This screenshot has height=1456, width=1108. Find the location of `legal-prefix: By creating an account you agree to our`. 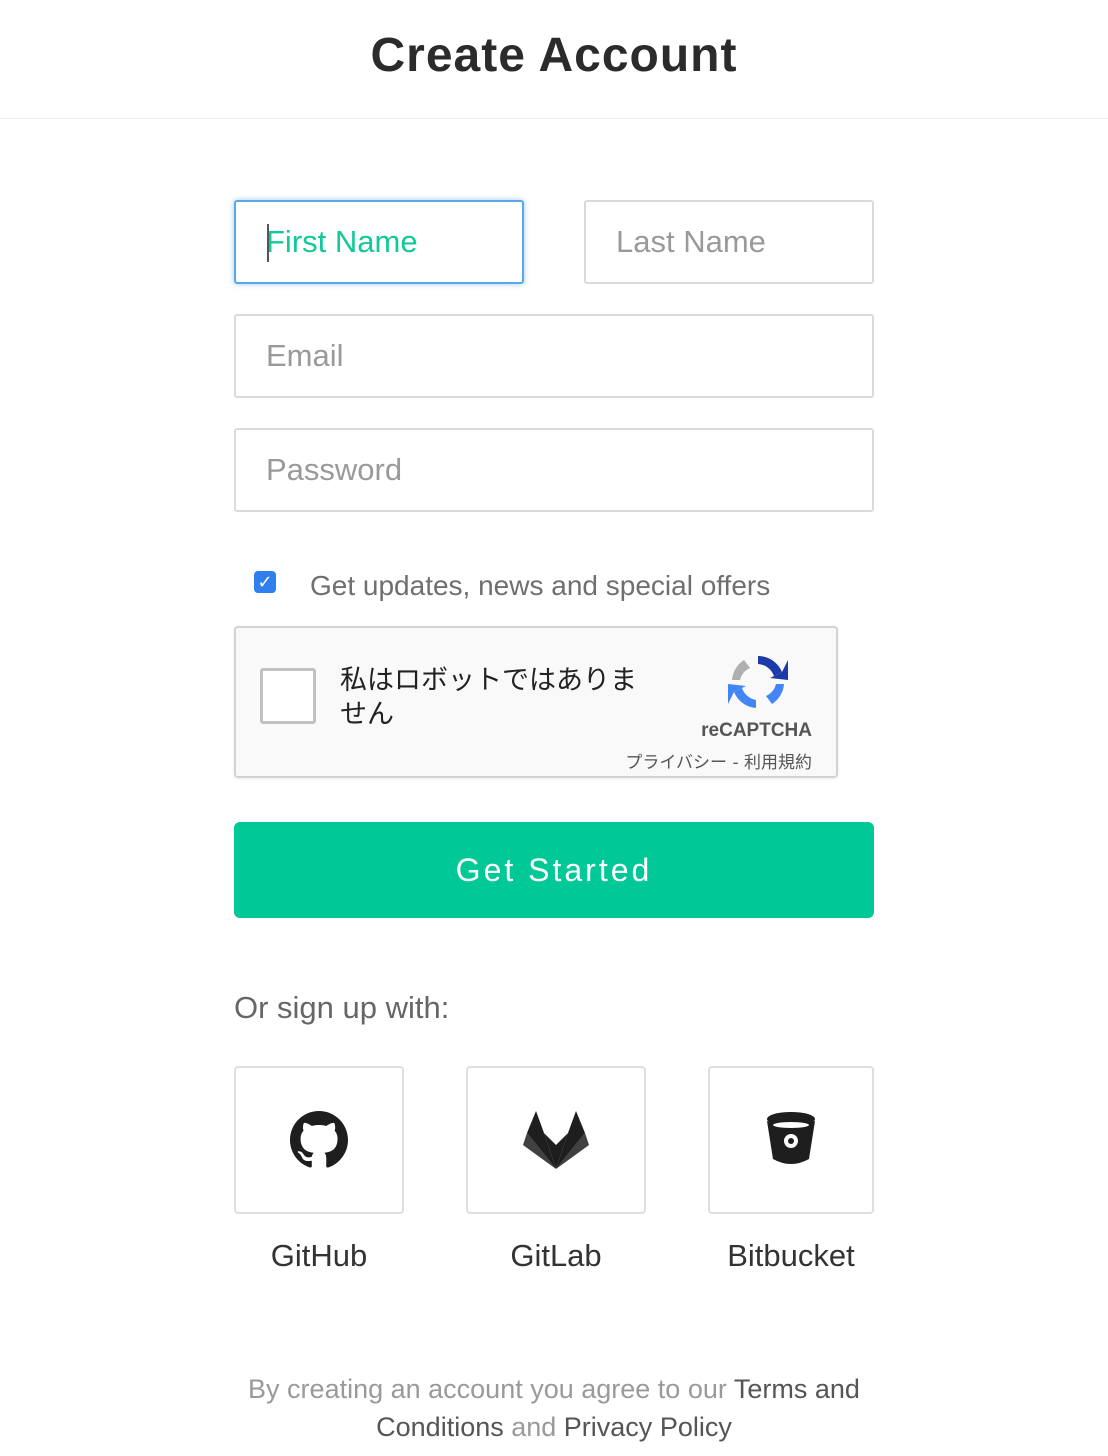

legal-prefix: By creating an account you agree to our is located at coordinates (491, 1389).